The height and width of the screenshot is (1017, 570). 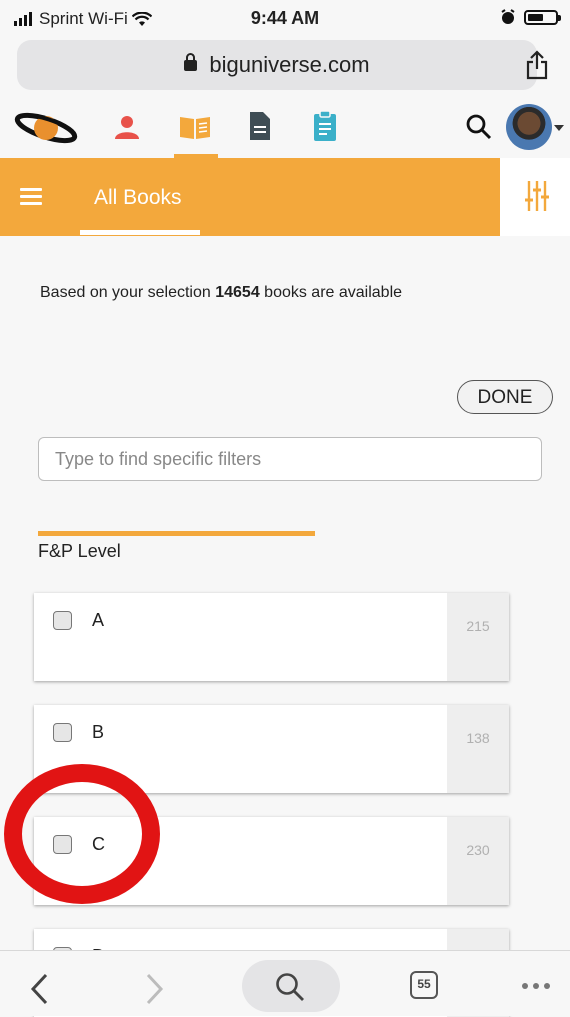 What do you see at coordinates (31, 198) in the screenshot?
I see `hamburger-menu-icon` at bounding box center [31, 198].